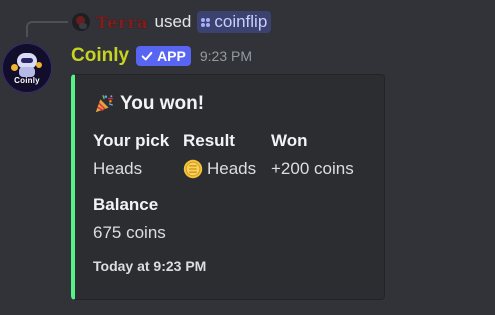 This screenshot has width=495, height=315. What do you see at coordinates (147, 56) in the screenshot?
I see `checkmark-icon` at bounding box center [147, 56].